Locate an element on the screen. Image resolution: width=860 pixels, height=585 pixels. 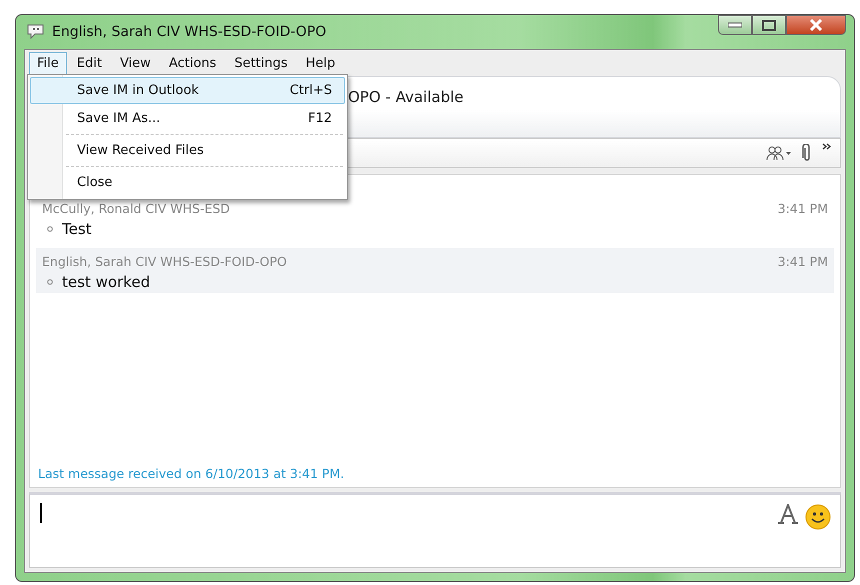
smiley-icon is located at coordinates (818, 517).